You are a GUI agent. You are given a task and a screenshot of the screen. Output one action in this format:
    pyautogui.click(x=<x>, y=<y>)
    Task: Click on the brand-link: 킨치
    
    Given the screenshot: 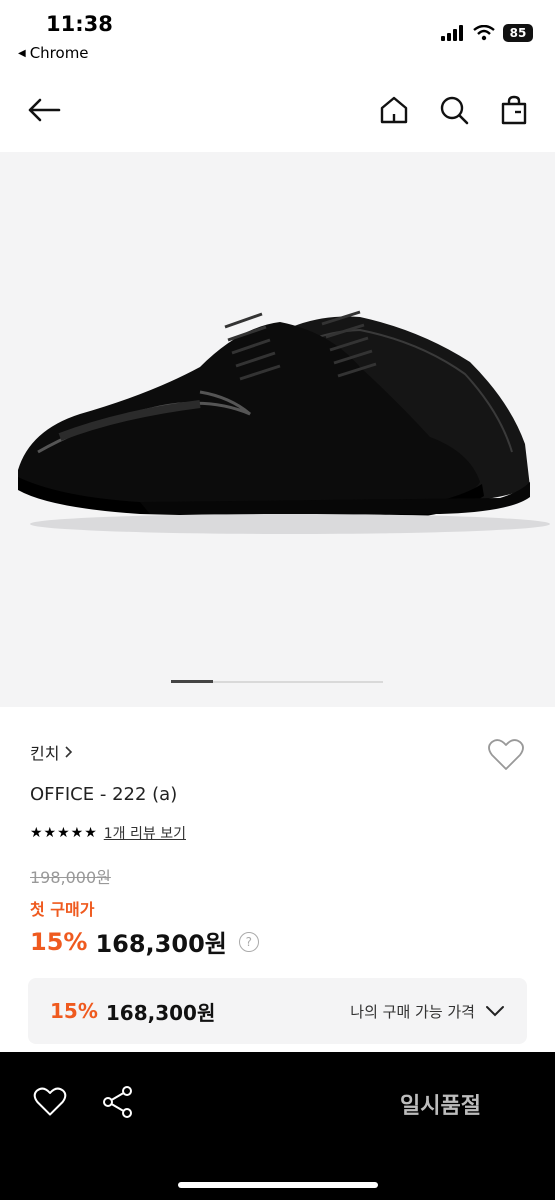 What is the action you would take?
    pyautogui.click(x=51, y=752)
    